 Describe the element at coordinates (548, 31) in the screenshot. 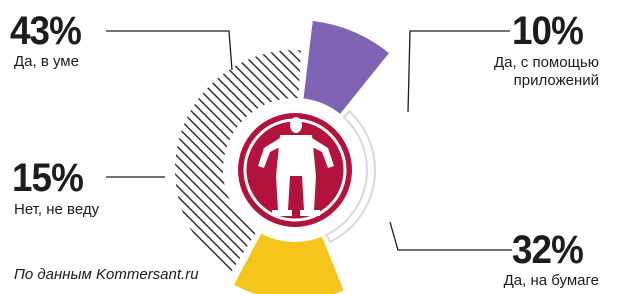

I see `value-label-10: 10%` at that location.